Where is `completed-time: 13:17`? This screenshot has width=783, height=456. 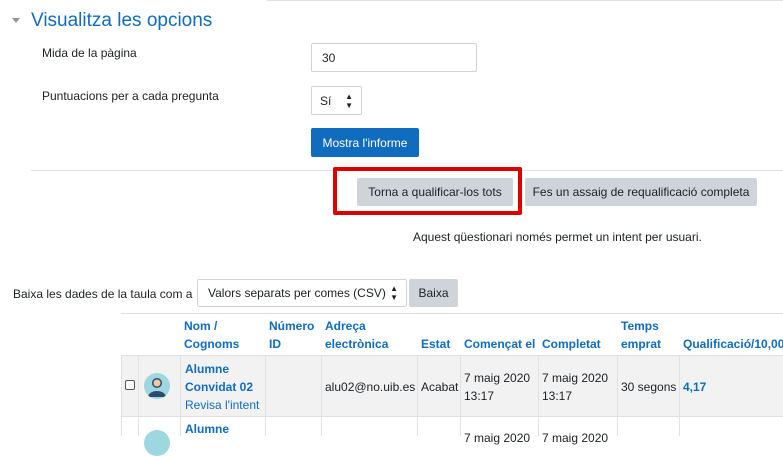 completed-time: 13:17 is located at coordinates (557, 396).